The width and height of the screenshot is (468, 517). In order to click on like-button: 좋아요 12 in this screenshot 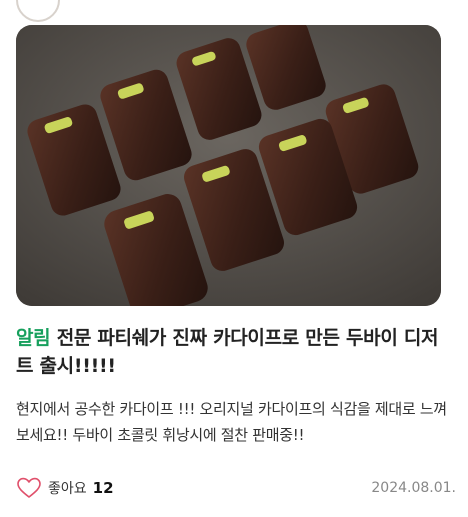, I will do `click(65, 488)`.